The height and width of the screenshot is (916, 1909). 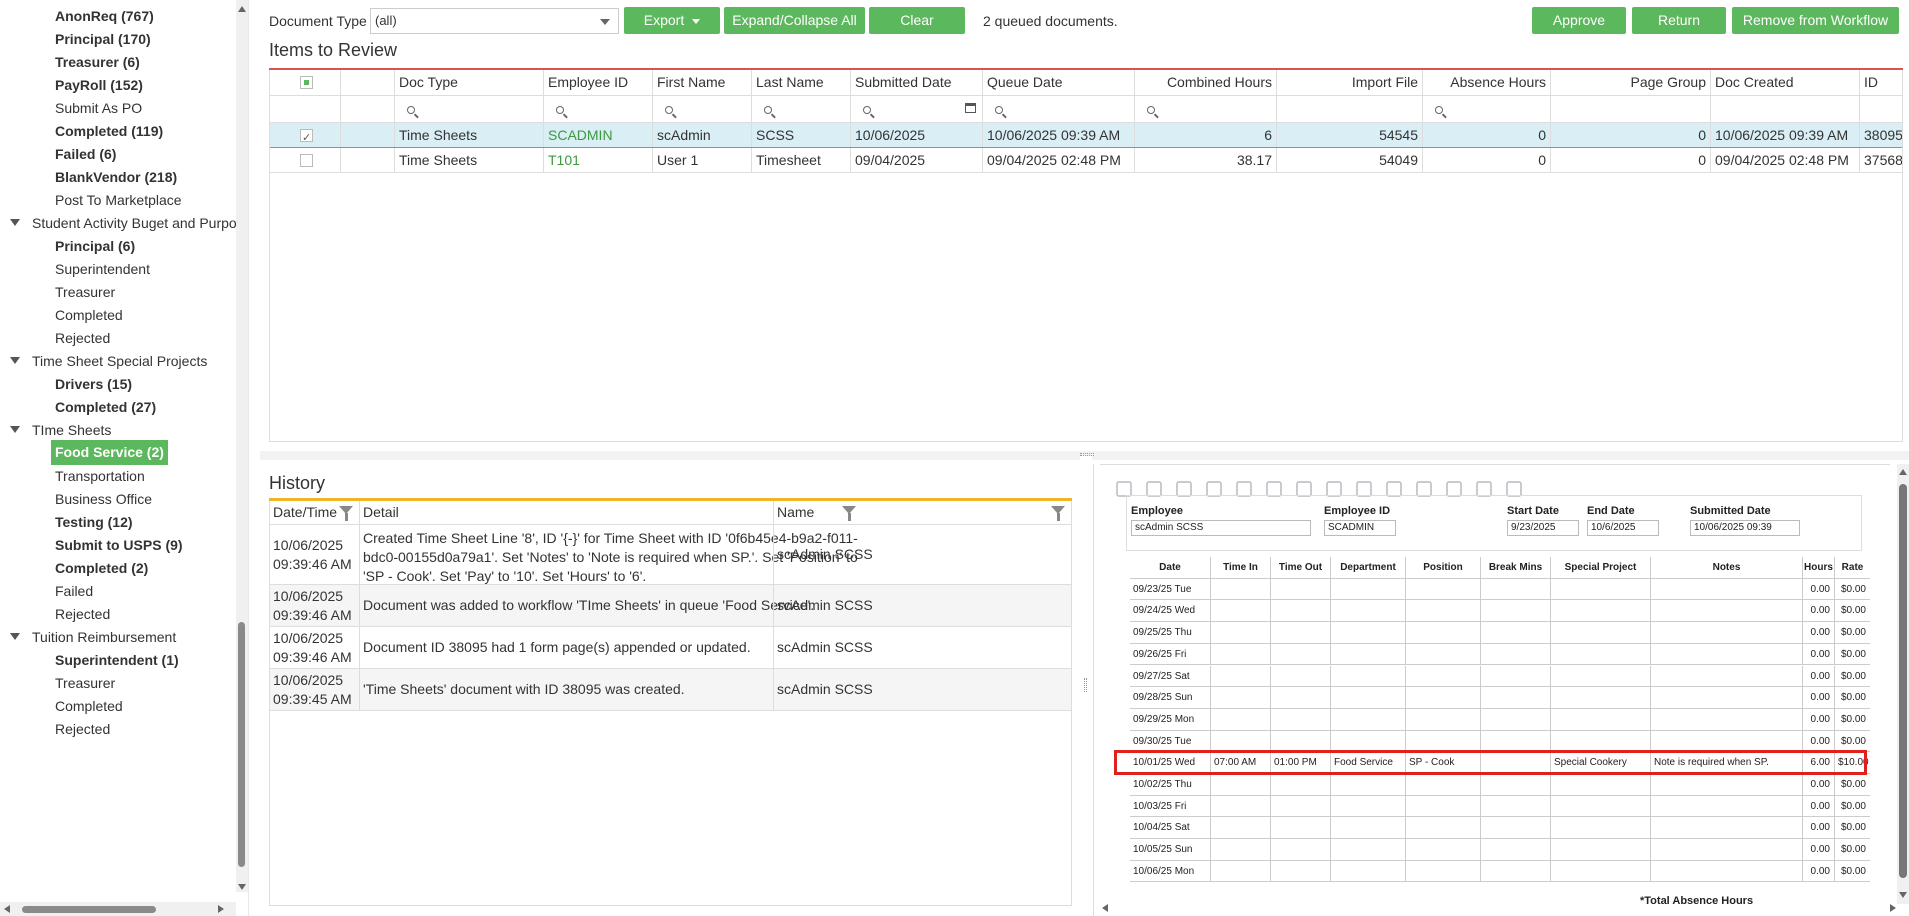 I want to click on employee-value: scAdmin SCSS, so click(x=1221, y=528).